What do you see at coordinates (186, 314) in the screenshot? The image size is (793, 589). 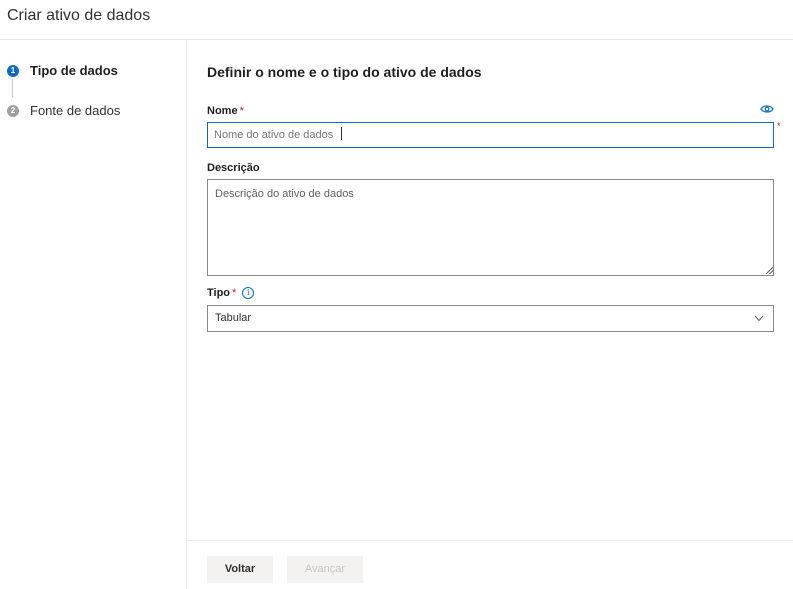 I see `sidebar-divider` at bounding box center [186, 314].